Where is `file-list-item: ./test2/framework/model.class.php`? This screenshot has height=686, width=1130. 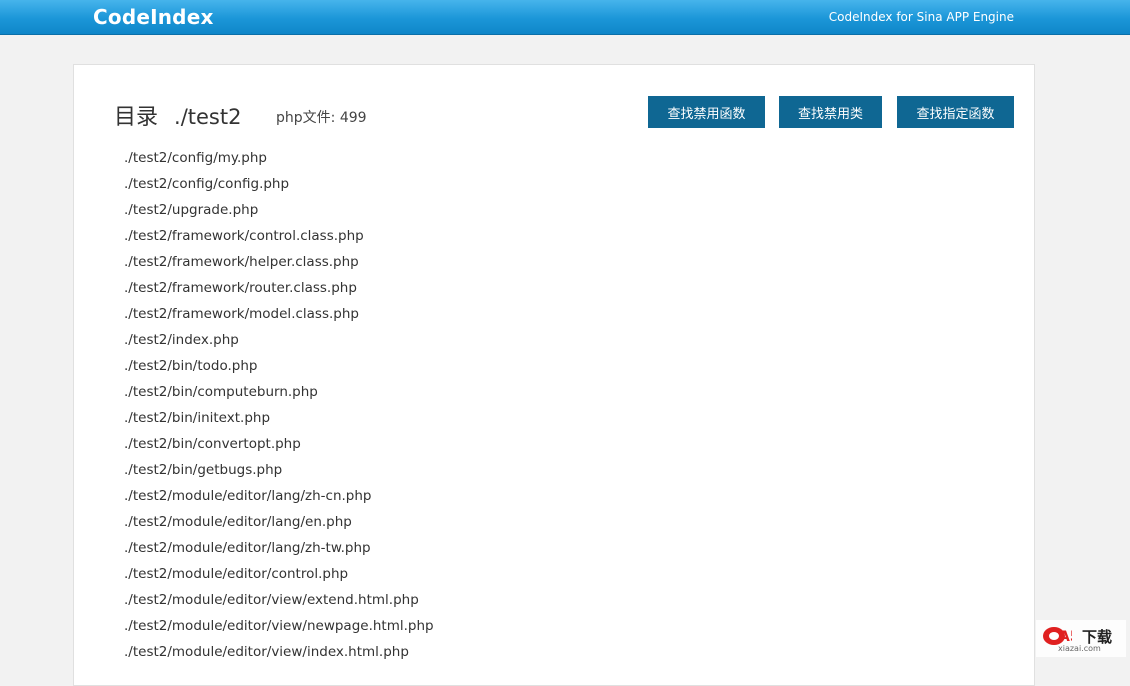
file-list-item: ./test2/framework/model.class.php is located at coordinates (279, 314).